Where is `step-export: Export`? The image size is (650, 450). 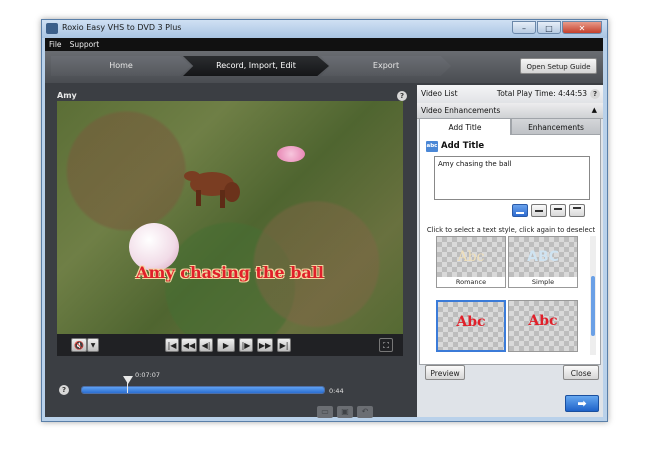
step-export: Export is located at coordinates (386, 66).